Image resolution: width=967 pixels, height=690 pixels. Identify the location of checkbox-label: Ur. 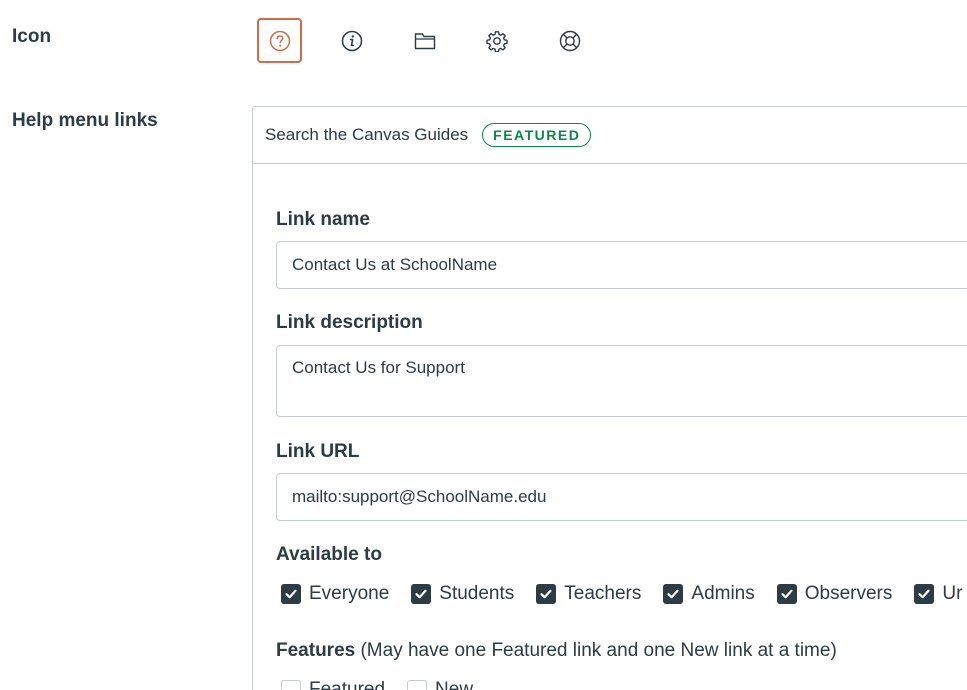
(952, 593).